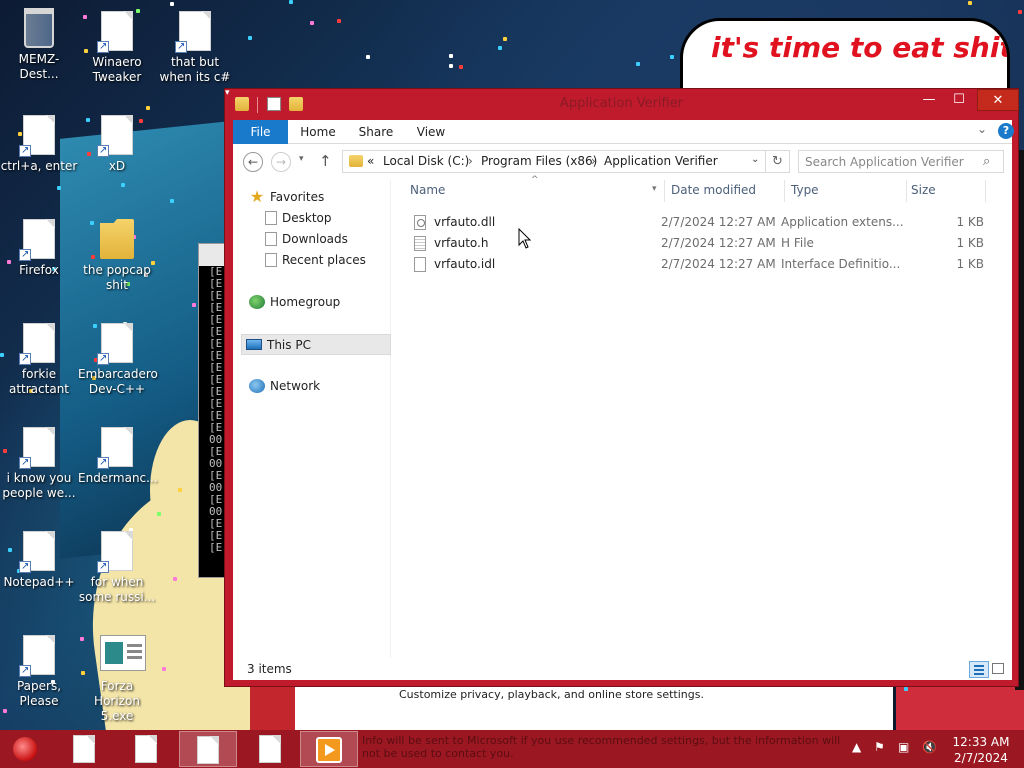 The image size is (1024, 768). I want to click on desktop-icon-papers-please: Papers, Please, so click(39, 672).